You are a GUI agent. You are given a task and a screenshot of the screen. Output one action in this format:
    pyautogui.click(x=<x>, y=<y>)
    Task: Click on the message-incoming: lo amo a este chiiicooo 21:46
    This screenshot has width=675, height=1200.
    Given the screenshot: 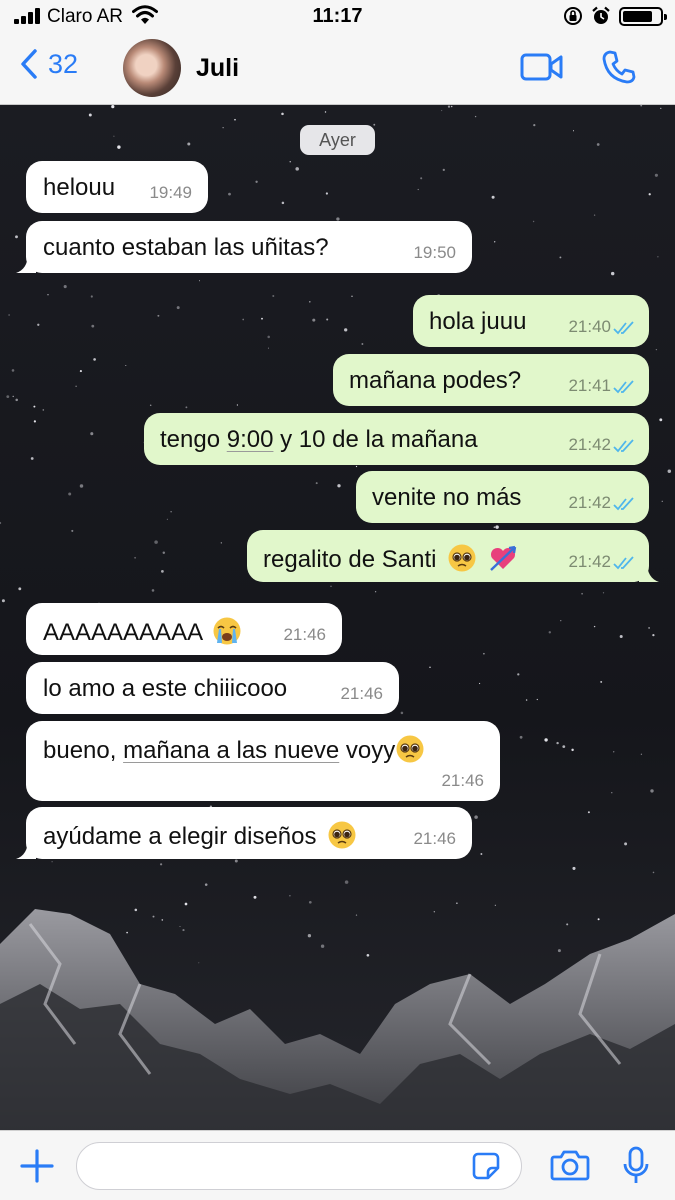 What is the action you would take?
    pyautogui.click(x=212, y=688)
    